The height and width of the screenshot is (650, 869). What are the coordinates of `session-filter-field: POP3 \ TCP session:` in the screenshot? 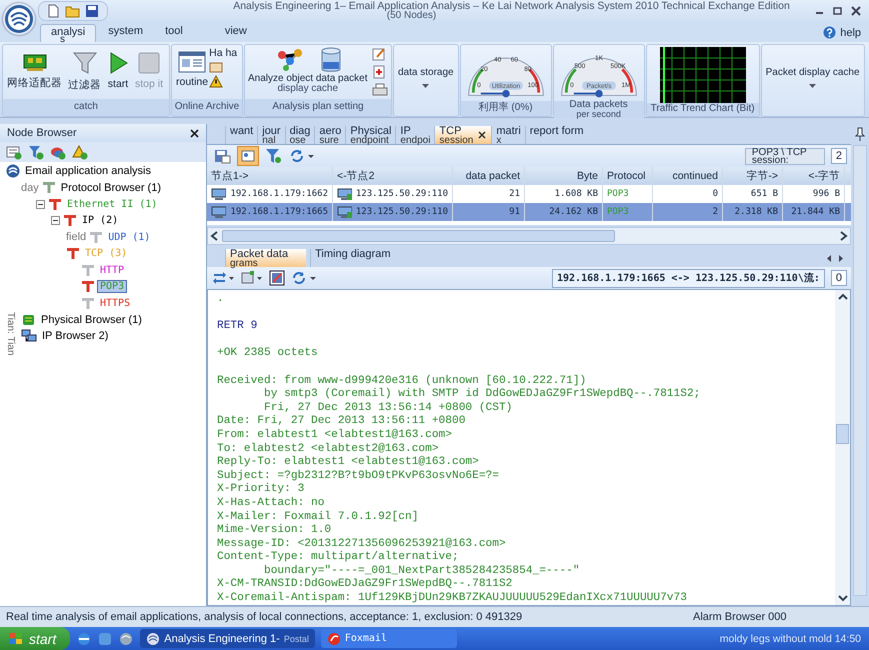 It's located at (784, 156).